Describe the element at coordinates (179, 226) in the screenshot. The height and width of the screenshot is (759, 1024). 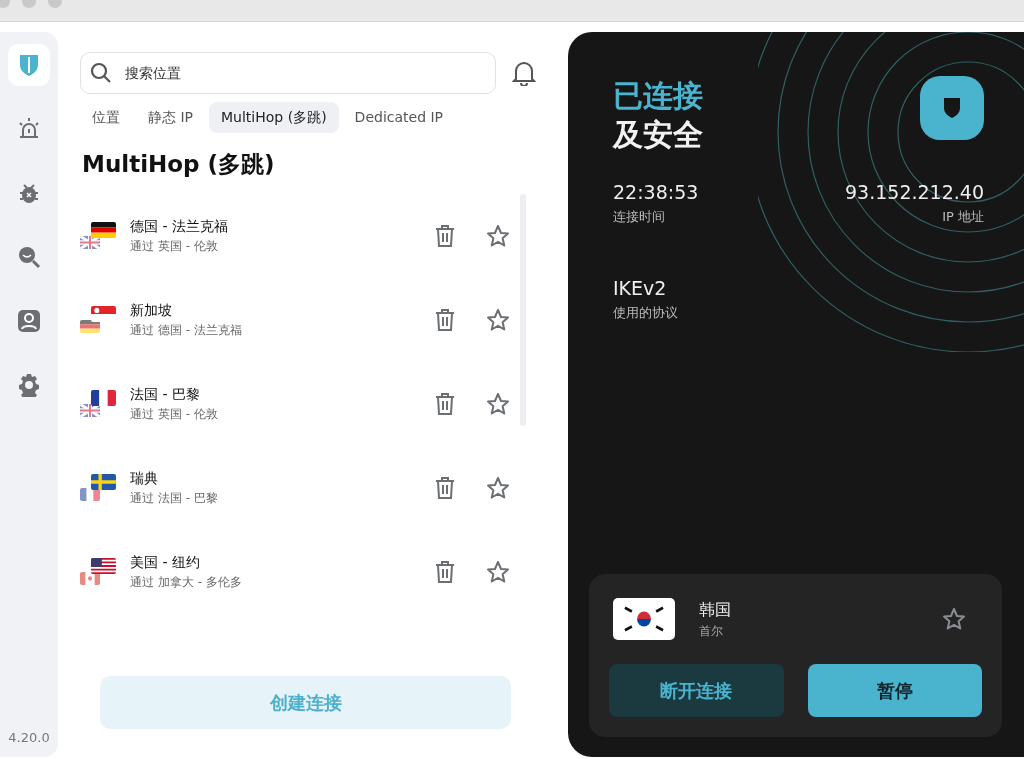
I see `location-name: 德国 - 法兰克福` at that location.